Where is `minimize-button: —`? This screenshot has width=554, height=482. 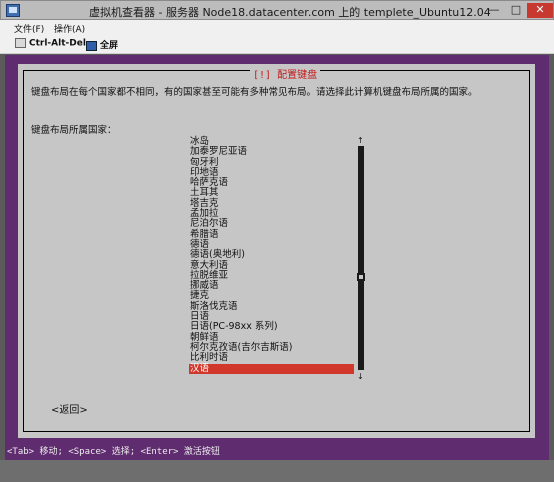 minimize-button: — is located at coordinates (494, 10).